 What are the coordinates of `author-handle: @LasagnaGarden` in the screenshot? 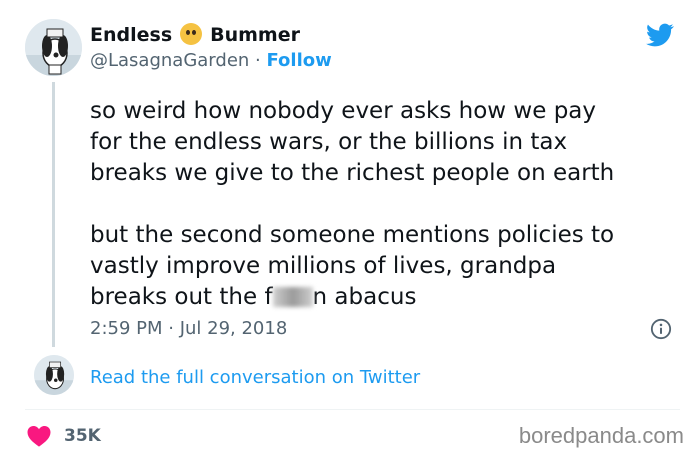 It's located at (169, 60).